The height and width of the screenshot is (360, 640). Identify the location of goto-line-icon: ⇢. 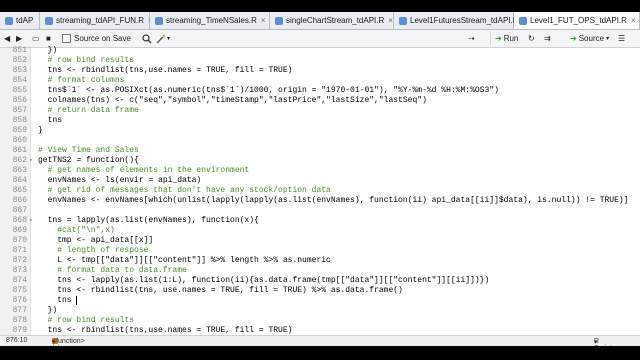
(471, 38).